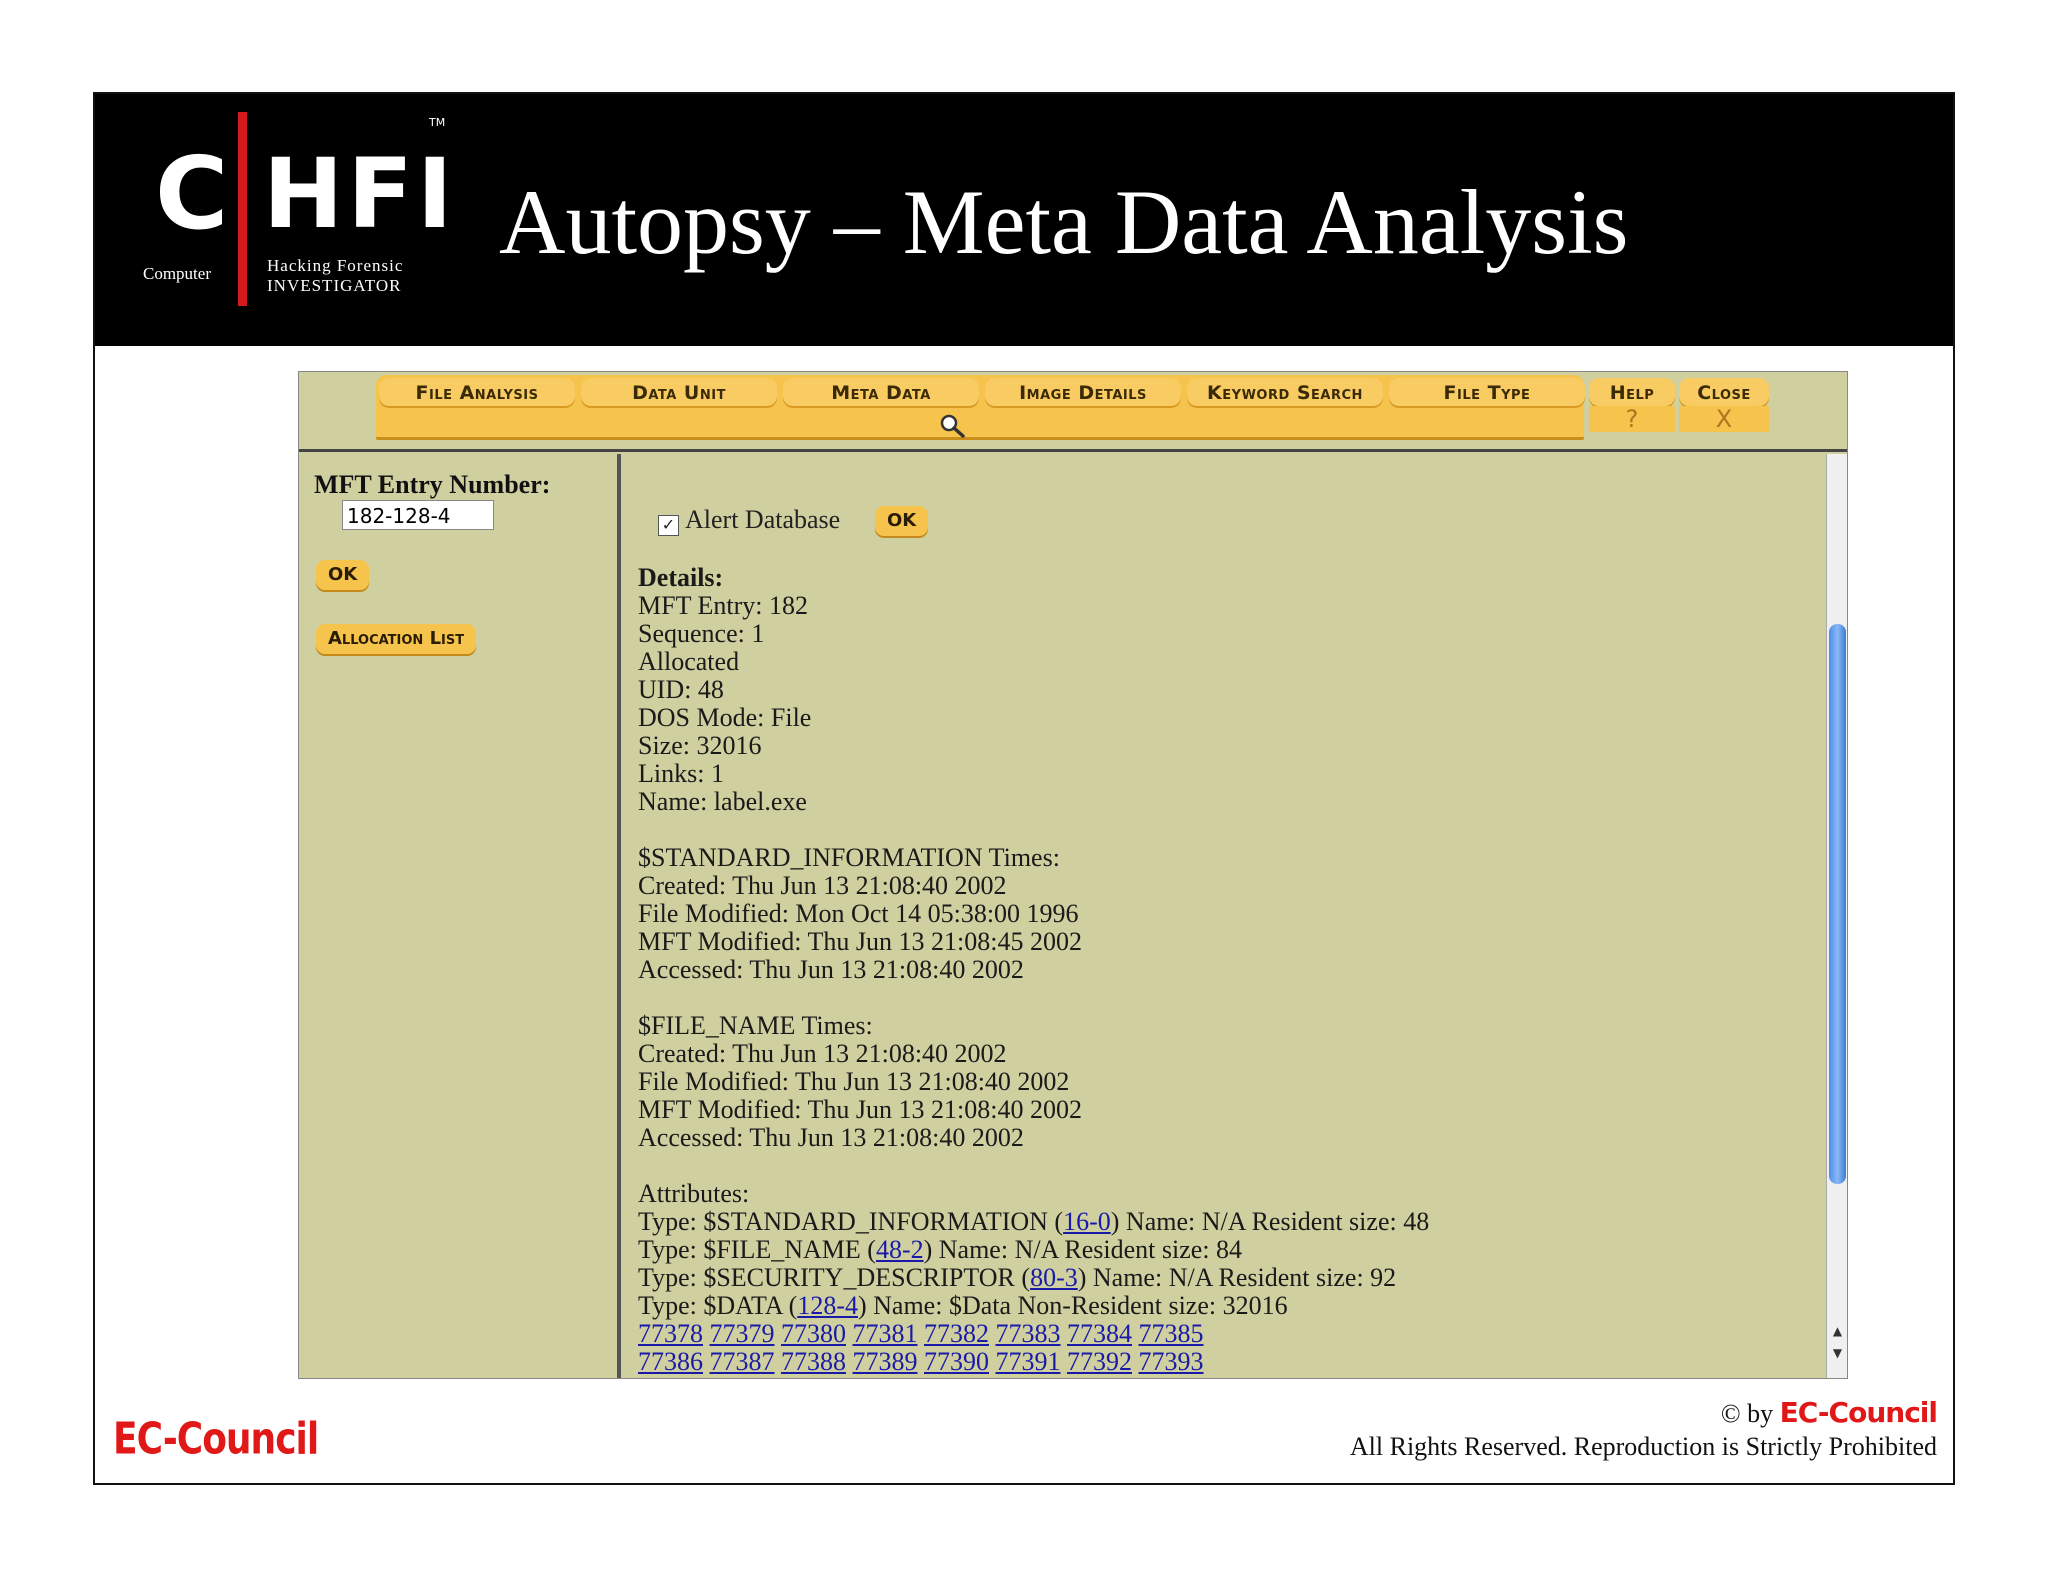  Describe the element at coordinates (1837, 1331) in the screenshot. I see `scroll-up-arrow-icon: ▲` at that location.